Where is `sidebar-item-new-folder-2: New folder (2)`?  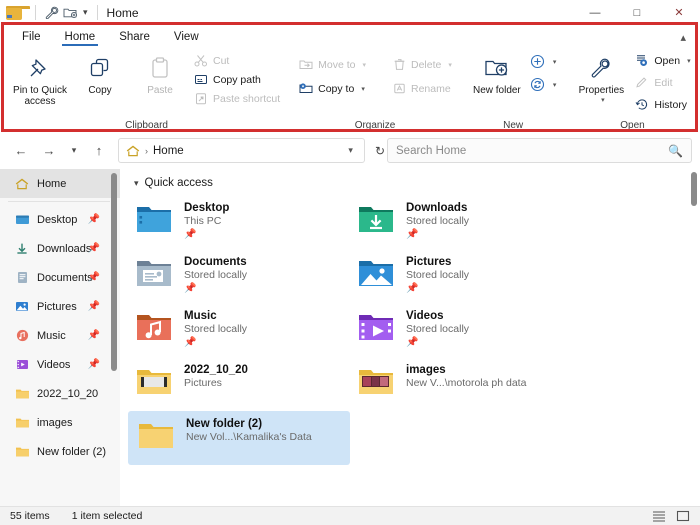
sidebar-item-new-folder-2: New folder (2) is located at coordinates (60, 451).